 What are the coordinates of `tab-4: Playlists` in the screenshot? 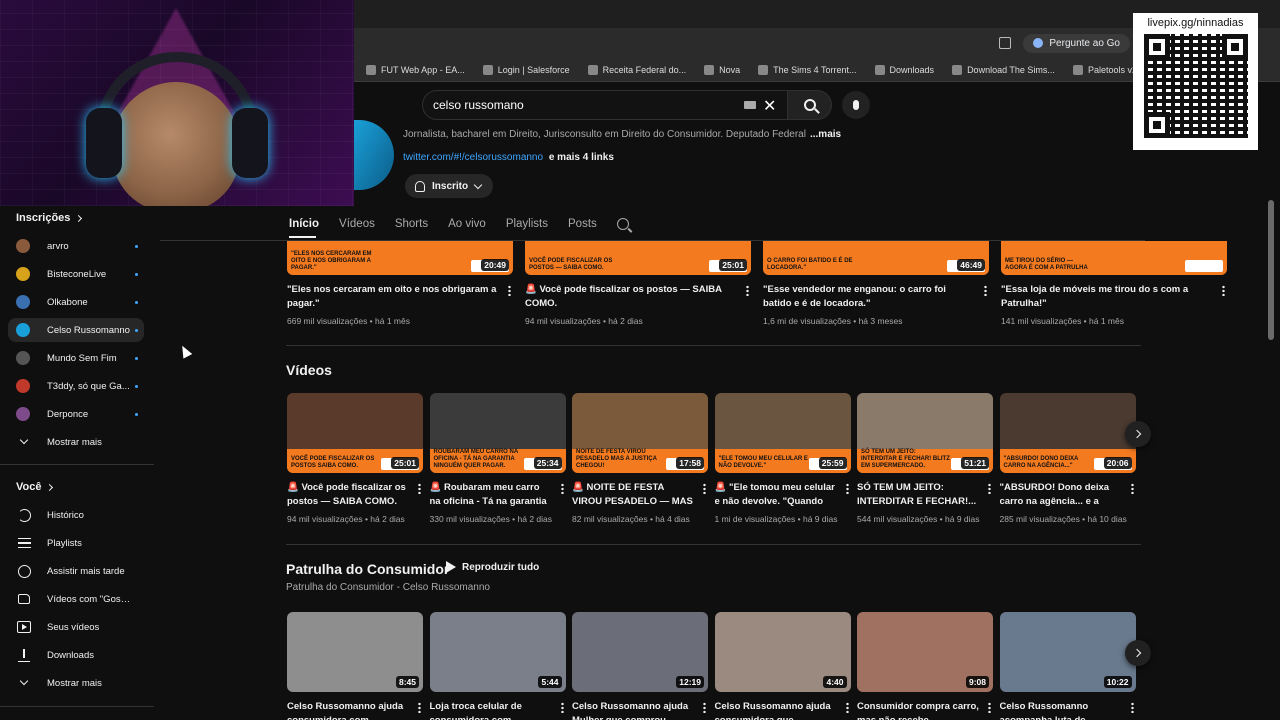 It's located at (527, 224).